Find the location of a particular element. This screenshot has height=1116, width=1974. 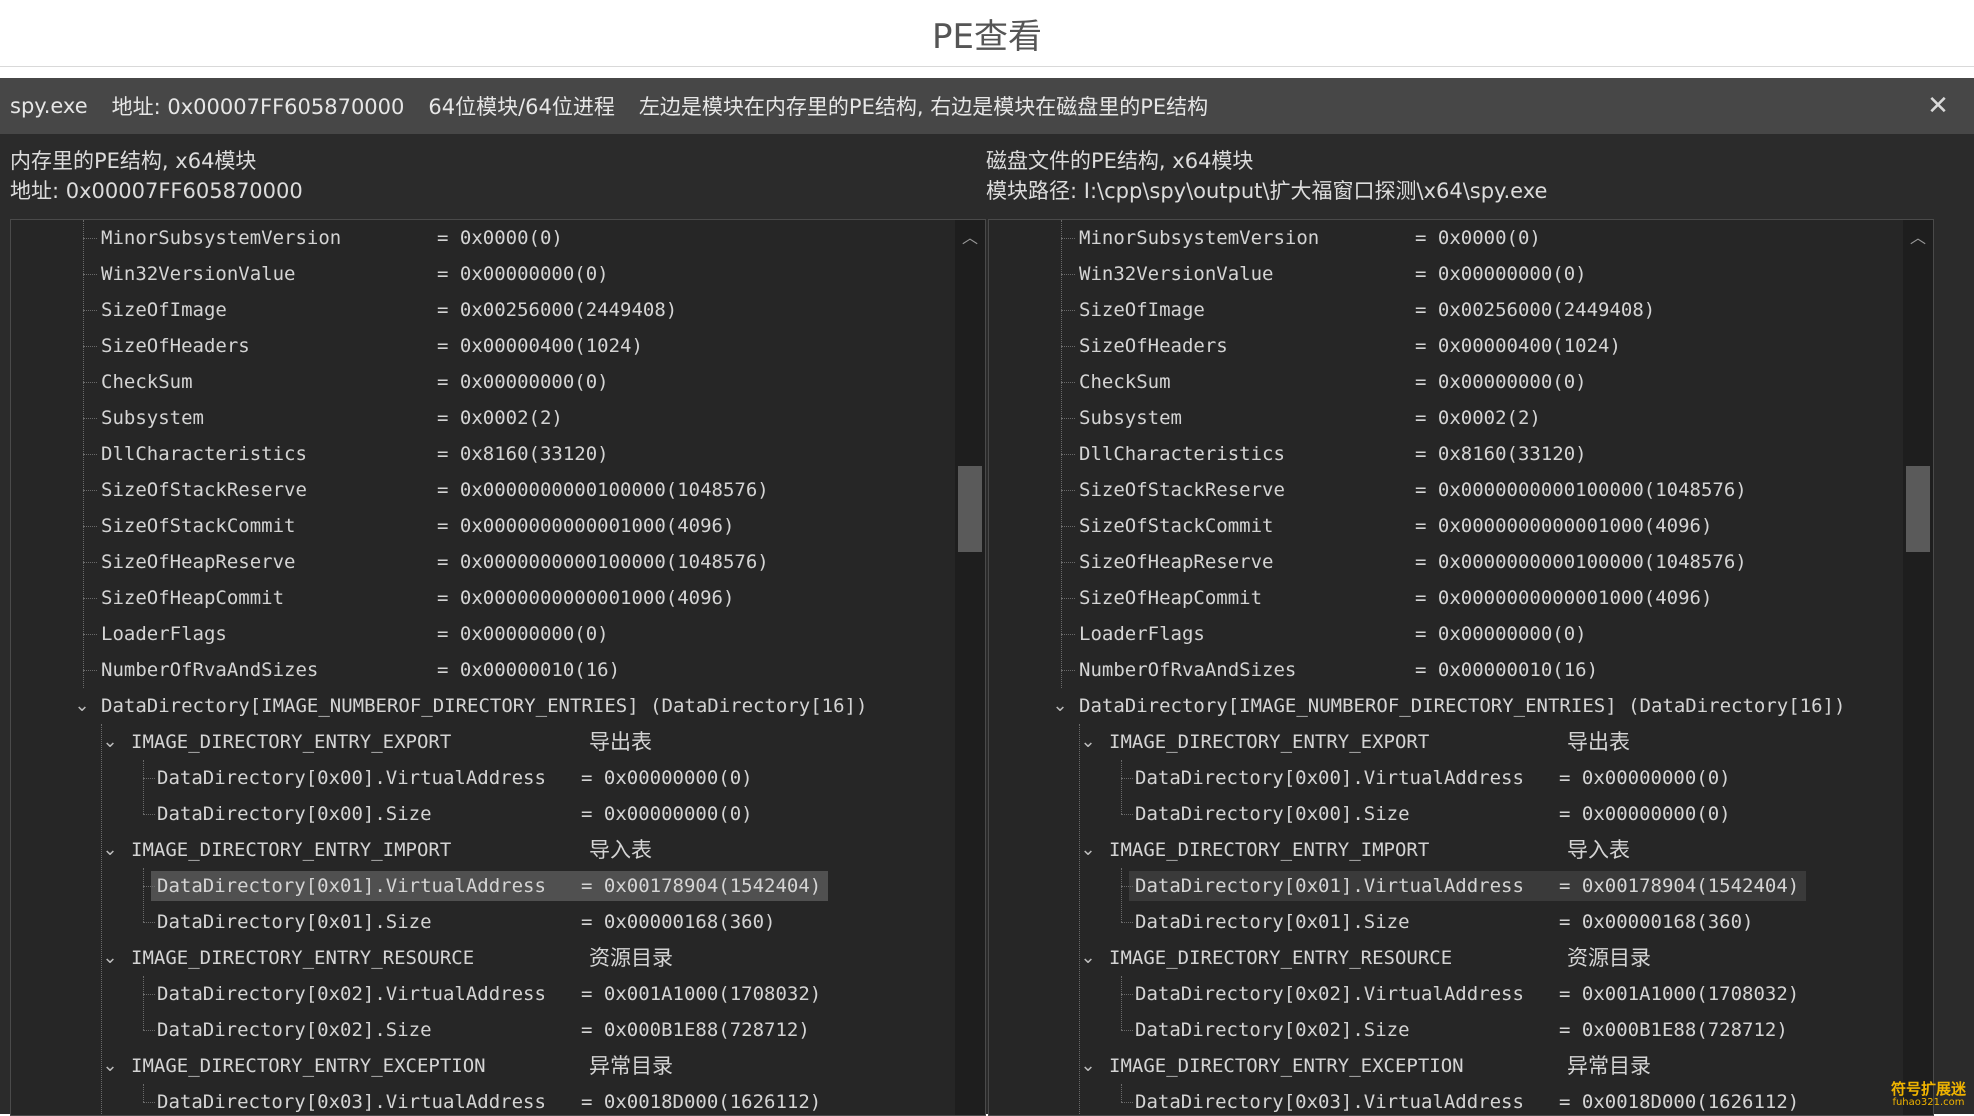

watermark-url: fuhao321.com is located at coordinates (1928, 1102).